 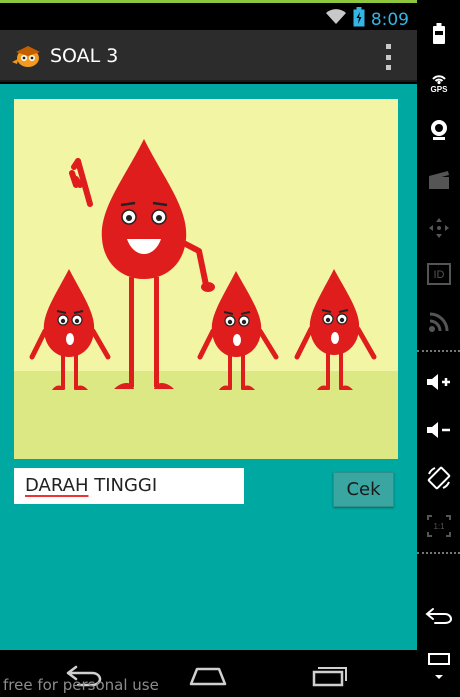 What do you see at coordinates (438, 322) in the screenshot?
I see `rss-icon` at bounding box center [438, 322].